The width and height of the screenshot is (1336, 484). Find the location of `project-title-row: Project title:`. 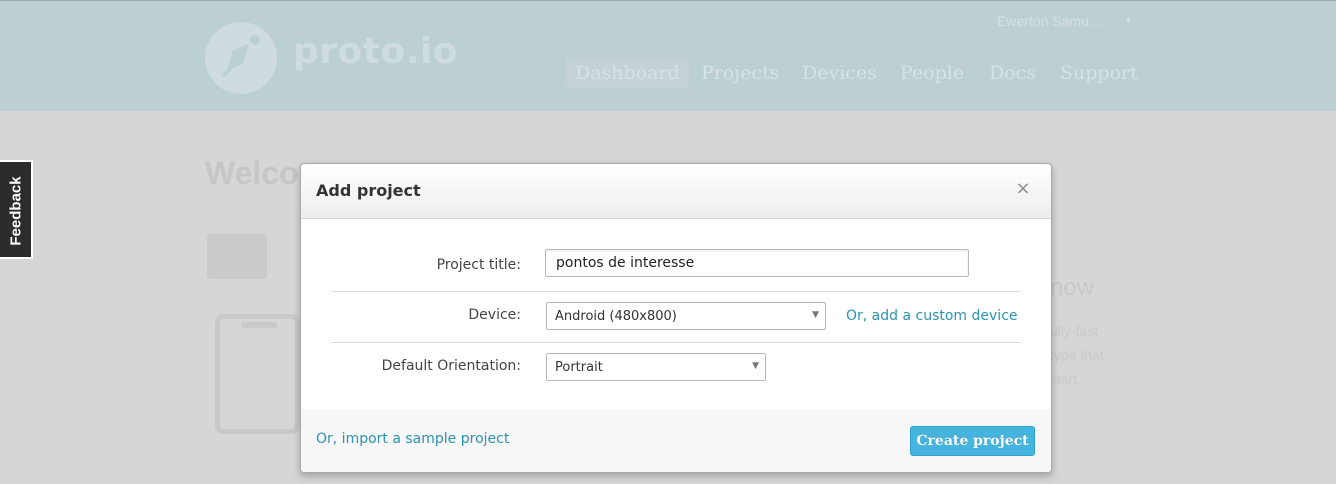

project-title-row: Project title: is located at coordinates (676, 266).